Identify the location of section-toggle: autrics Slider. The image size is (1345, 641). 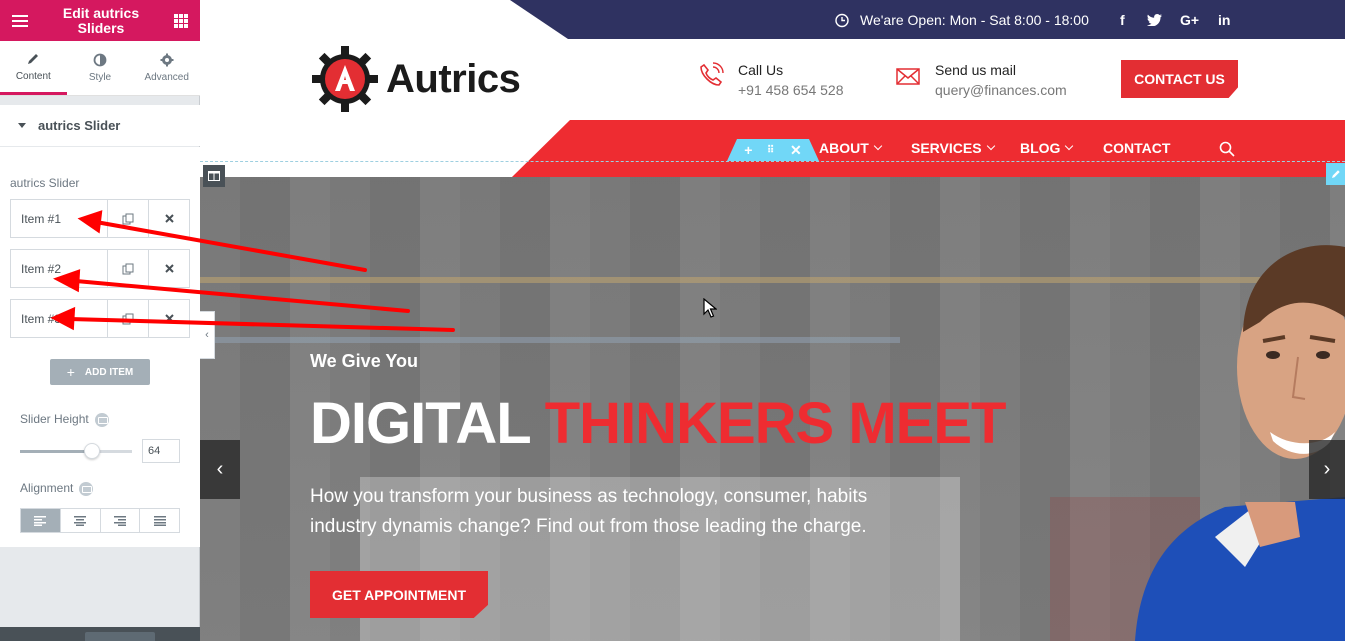
(100, 125).